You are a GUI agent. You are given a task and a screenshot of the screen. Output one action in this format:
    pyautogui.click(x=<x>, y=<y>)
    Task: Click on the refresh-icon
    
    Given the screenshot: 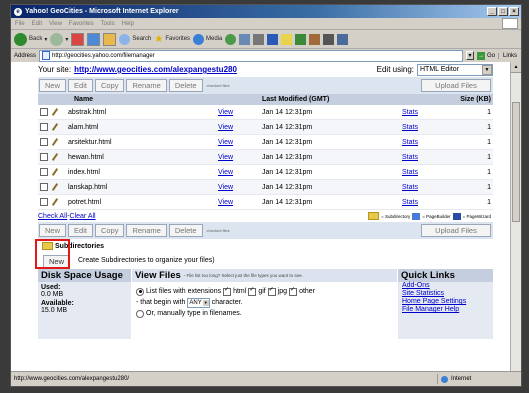 What is the action you would take?
    pyautogui.click(x=94, y=39)
    